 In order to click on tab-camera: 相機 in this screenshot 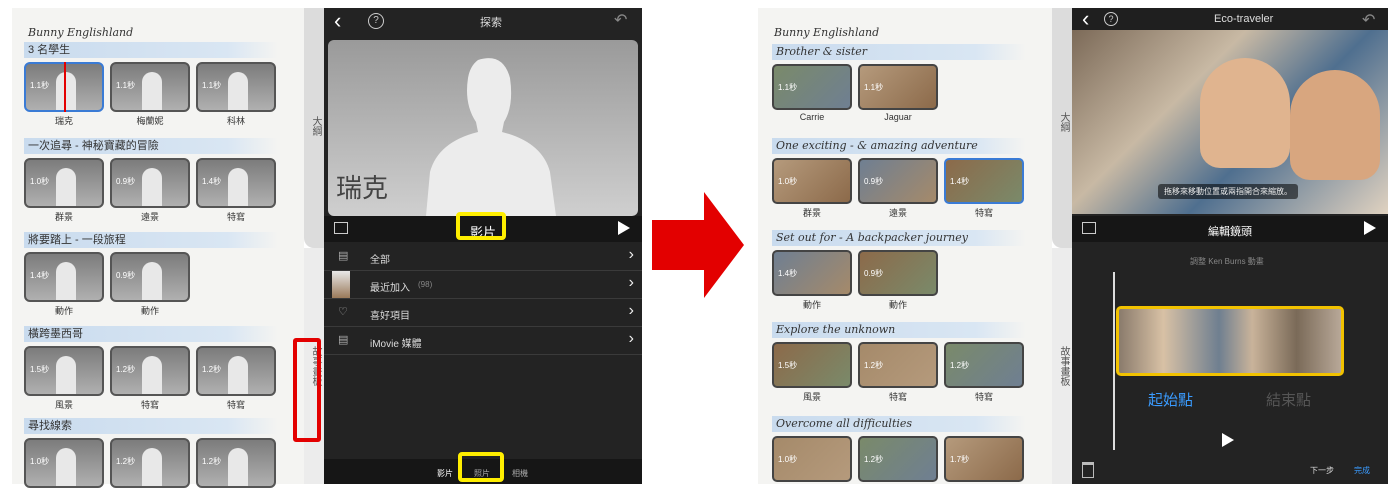, I will do `click(520, 473)`.